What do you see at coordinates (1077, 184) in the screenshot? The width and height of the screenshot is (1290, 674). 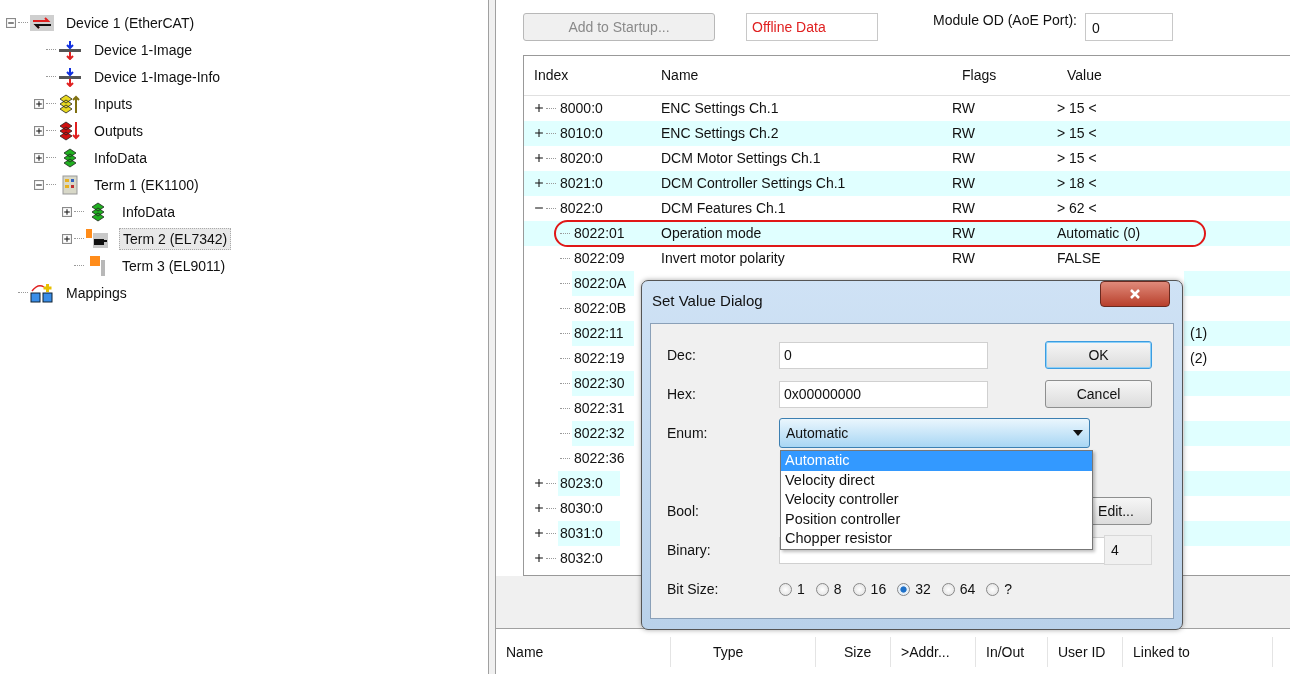 I see `value-cell-text: > 18 <` at bounding box center [1077, 184].